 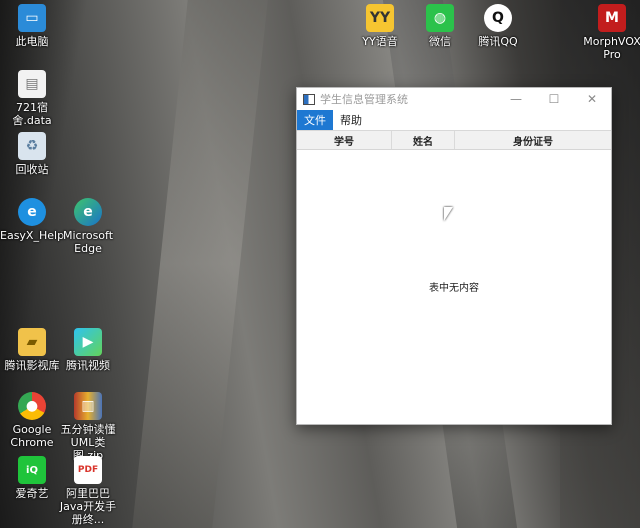 What do you see at coordinates (498, 18) in the screenshot?
I see `qq-icon: Q` at bounding box center [498, 18].